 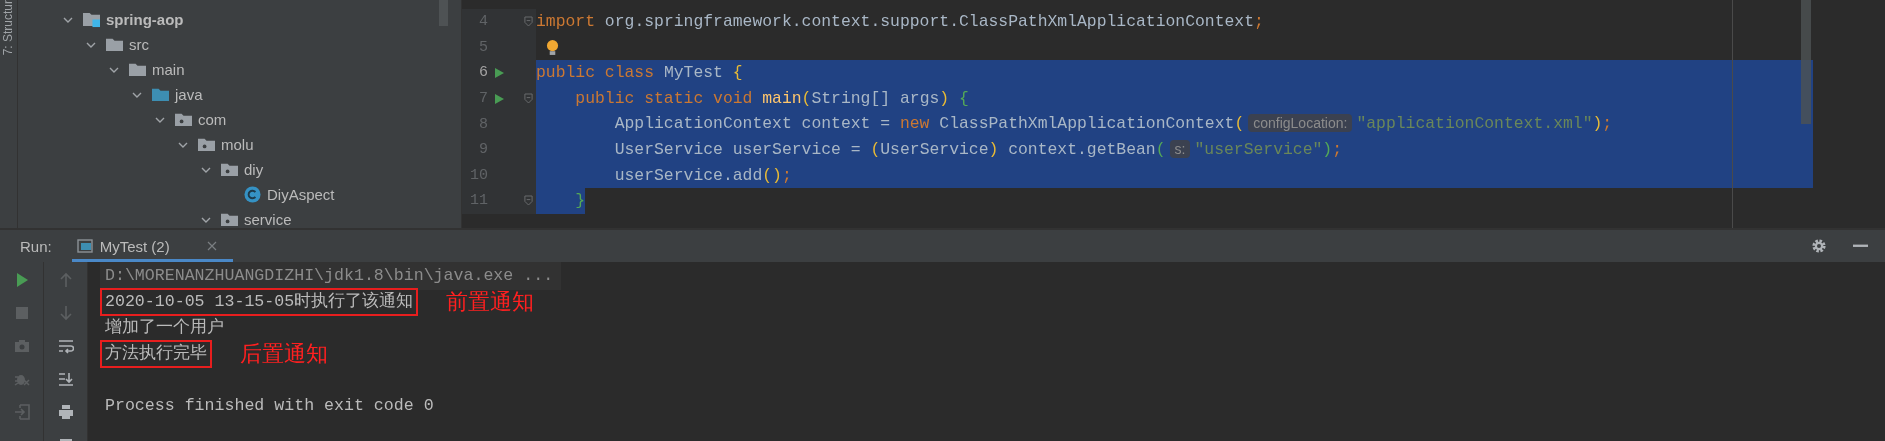 What do you see at coordinates (91, 19) in the screenshot?
I see `module-folder-icon` at bounding box center [91, 19].